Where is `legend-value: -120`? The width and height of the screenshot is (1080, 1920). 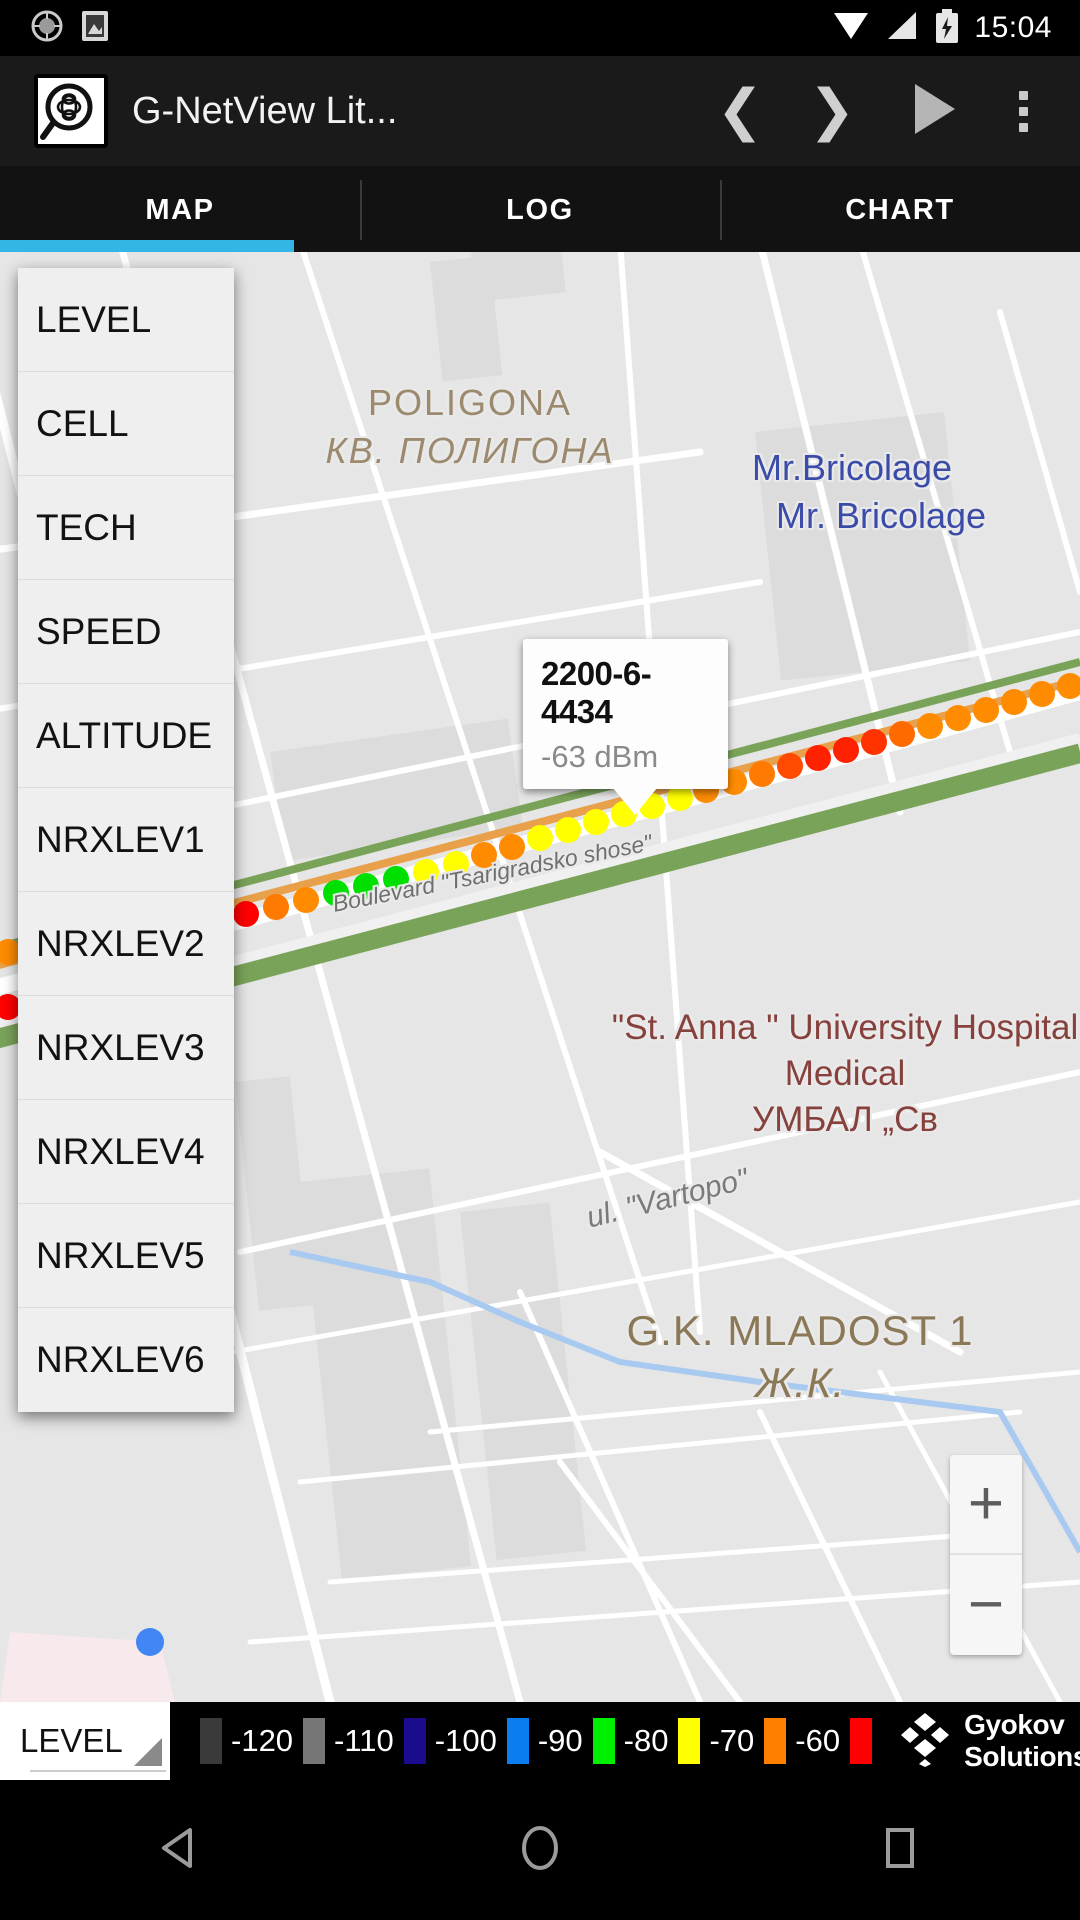 legend-value: -120 is located at coordinates (262, 1740).